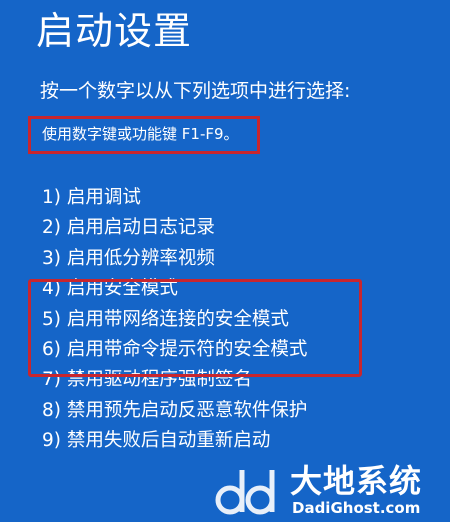 The height and width of the screenshot is (522, 450). I want to click on instruction-text: 按一个数字以从下列选项中进行选择:, so click(195, 91).